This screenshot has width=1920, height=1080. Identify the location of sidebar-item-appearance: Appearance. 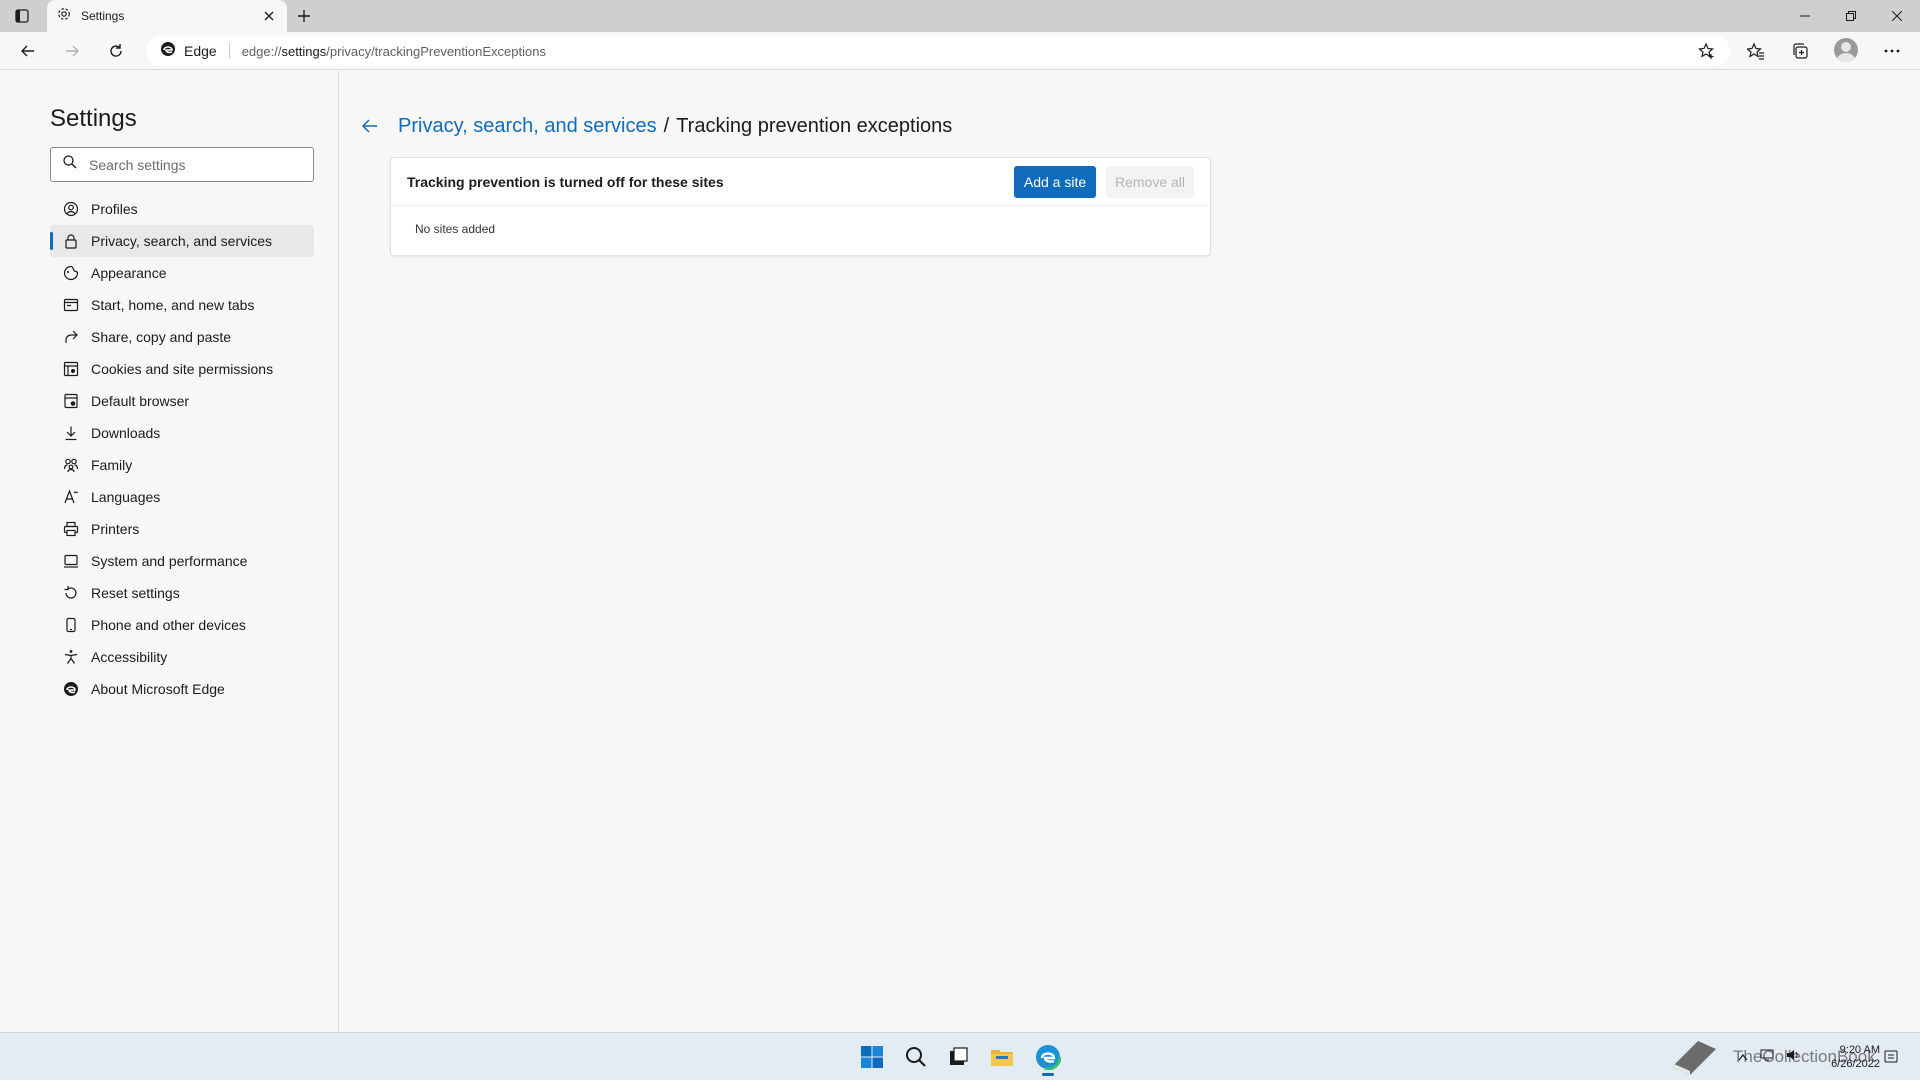
(182, 273).